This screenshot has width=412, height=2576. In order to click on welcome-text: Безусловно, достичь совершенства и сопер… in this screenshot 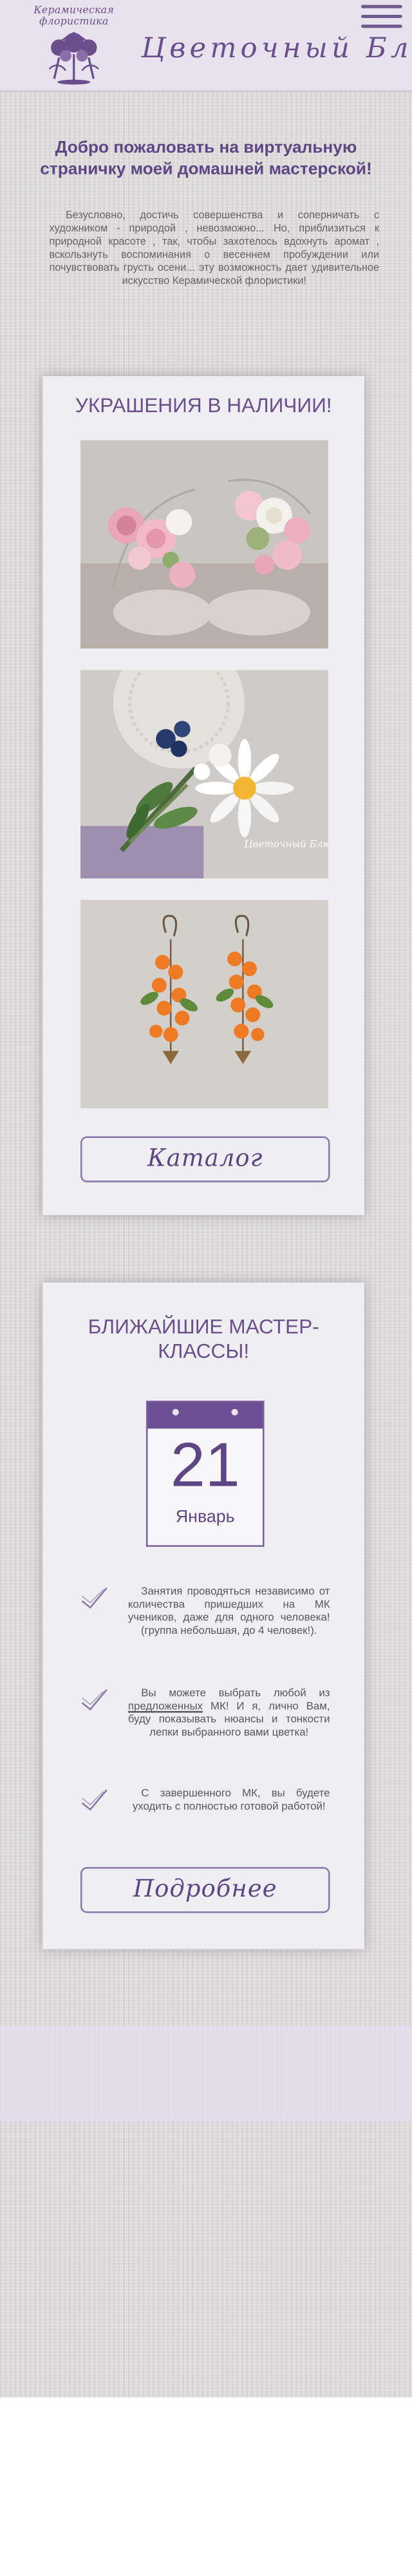, I will do `click(215, 248)`.